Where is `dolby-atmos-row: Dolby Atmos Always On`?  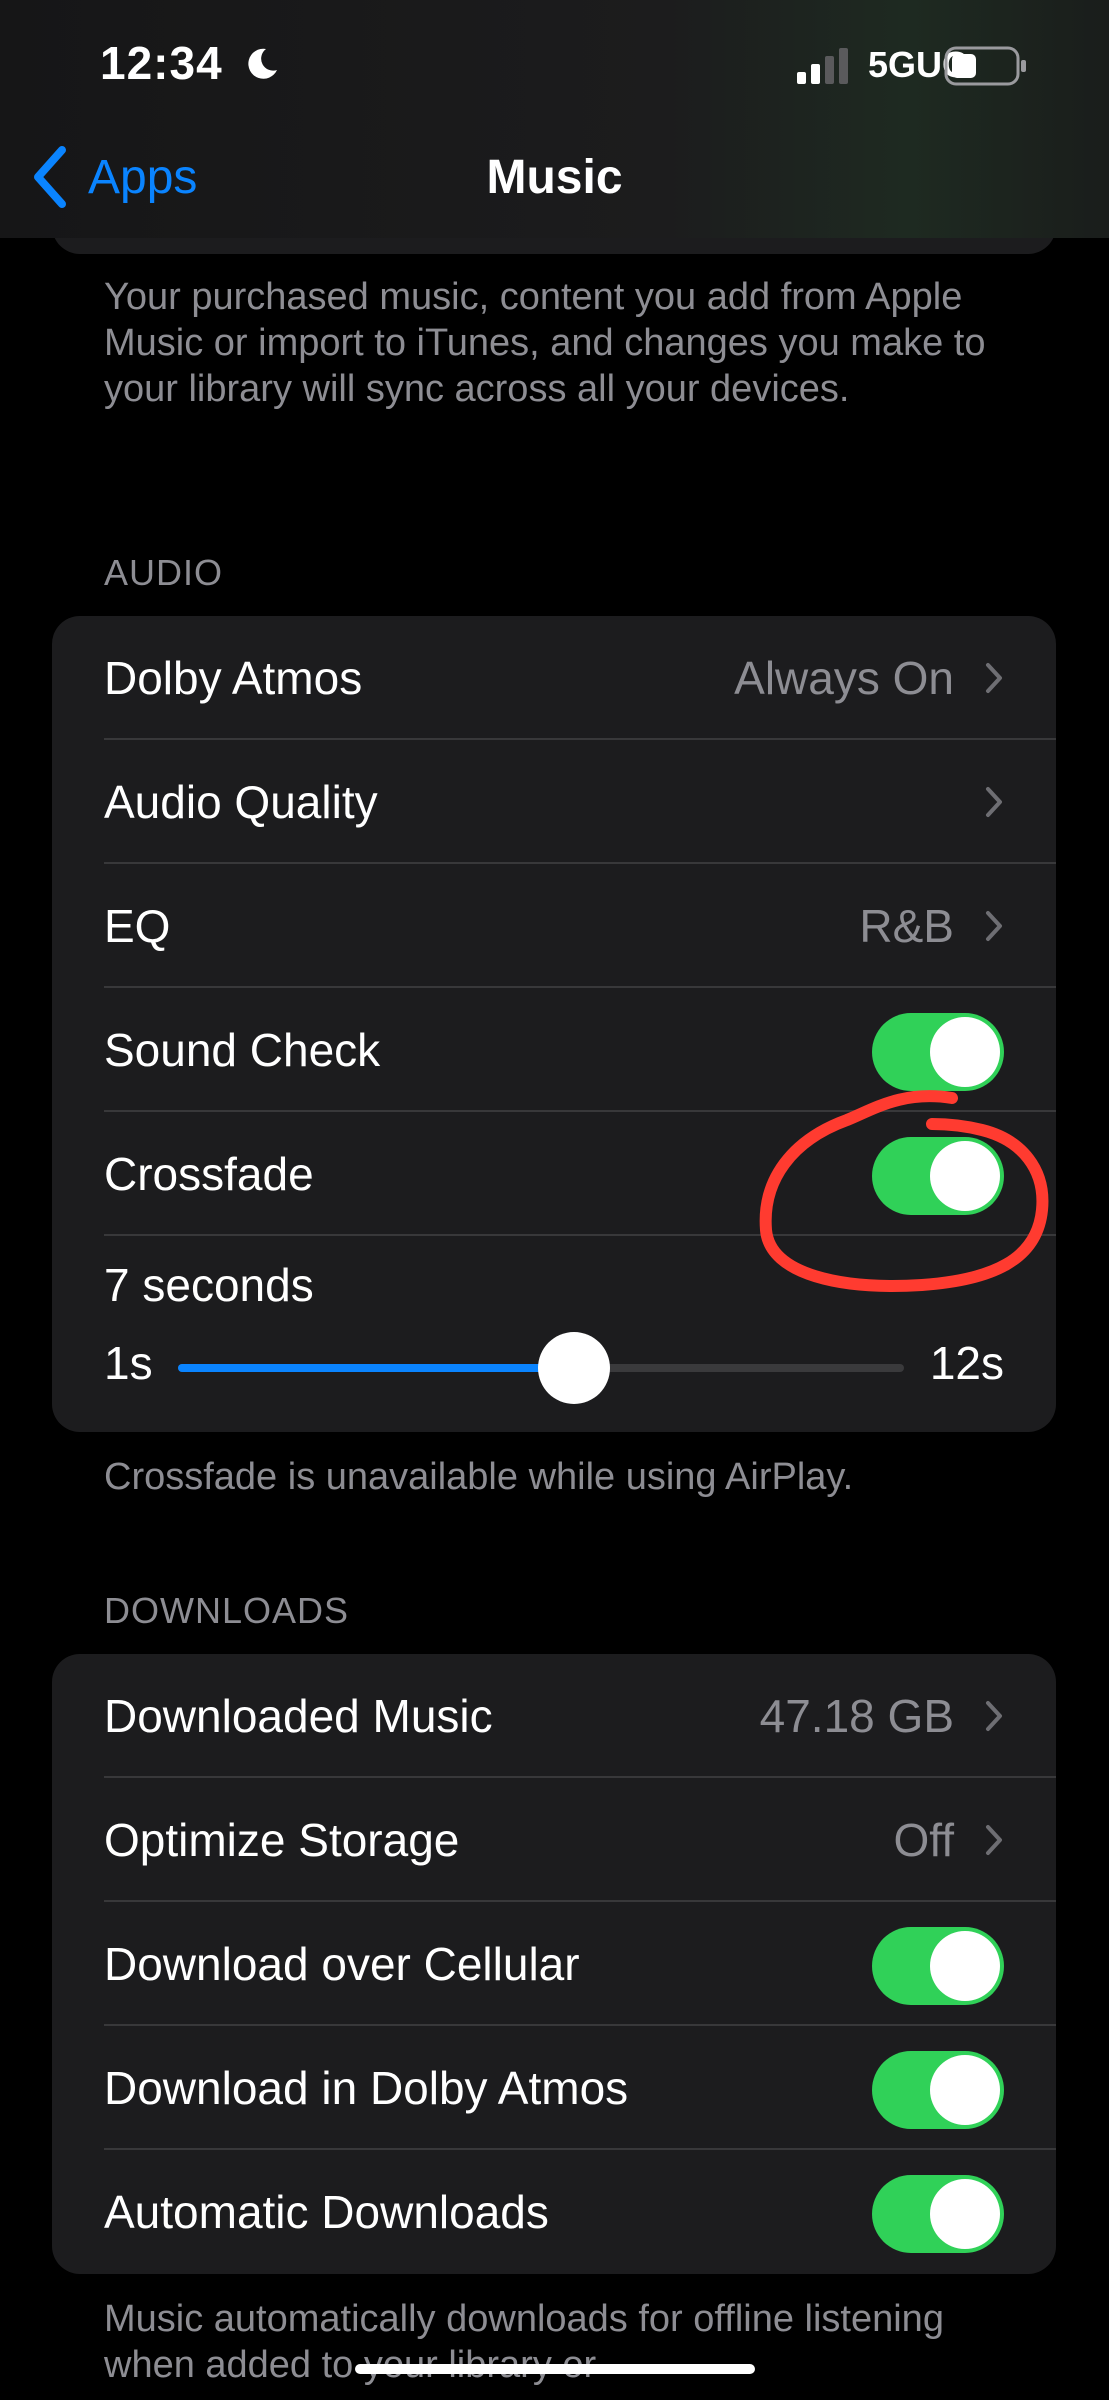
dolby-atmos-row: Dolby Atmos Always On is located at coordinates (554, 678).